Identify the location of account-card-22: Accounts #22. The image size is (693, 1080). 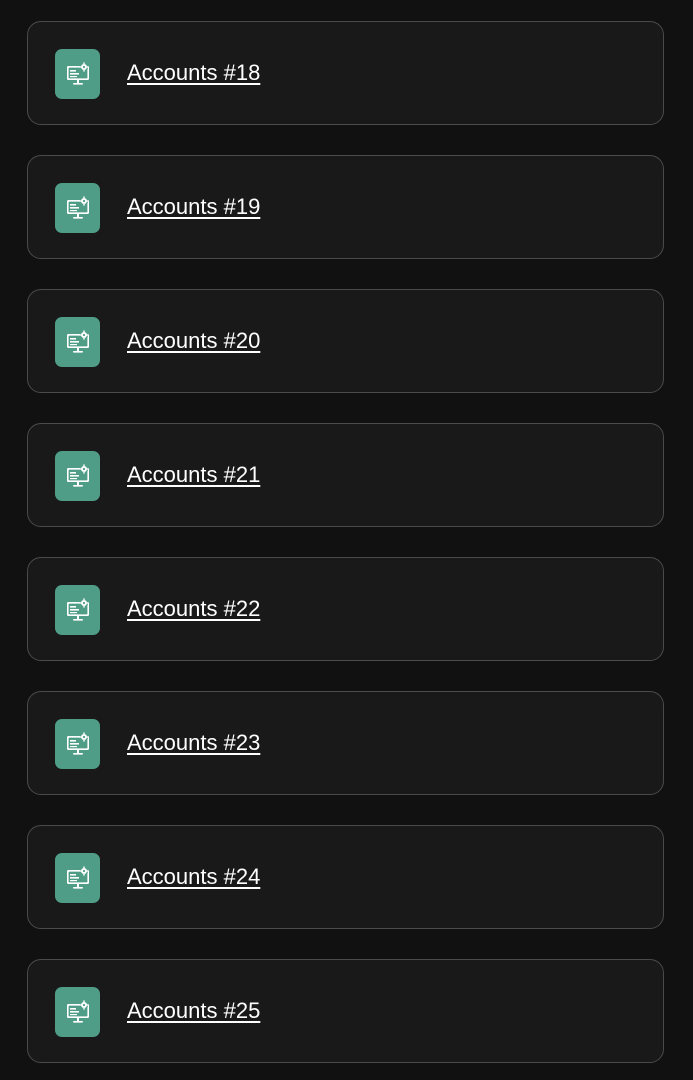
(345, 609).